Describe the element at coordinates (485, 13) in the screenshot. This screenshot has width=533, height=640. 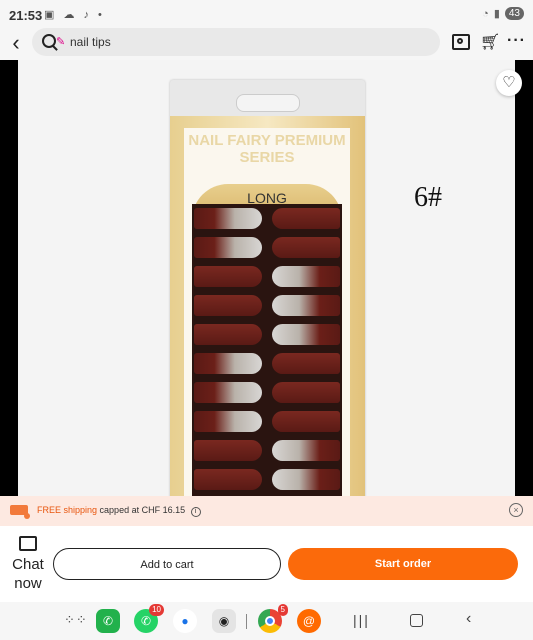
I see `wifi-icon: ◔` at that location.